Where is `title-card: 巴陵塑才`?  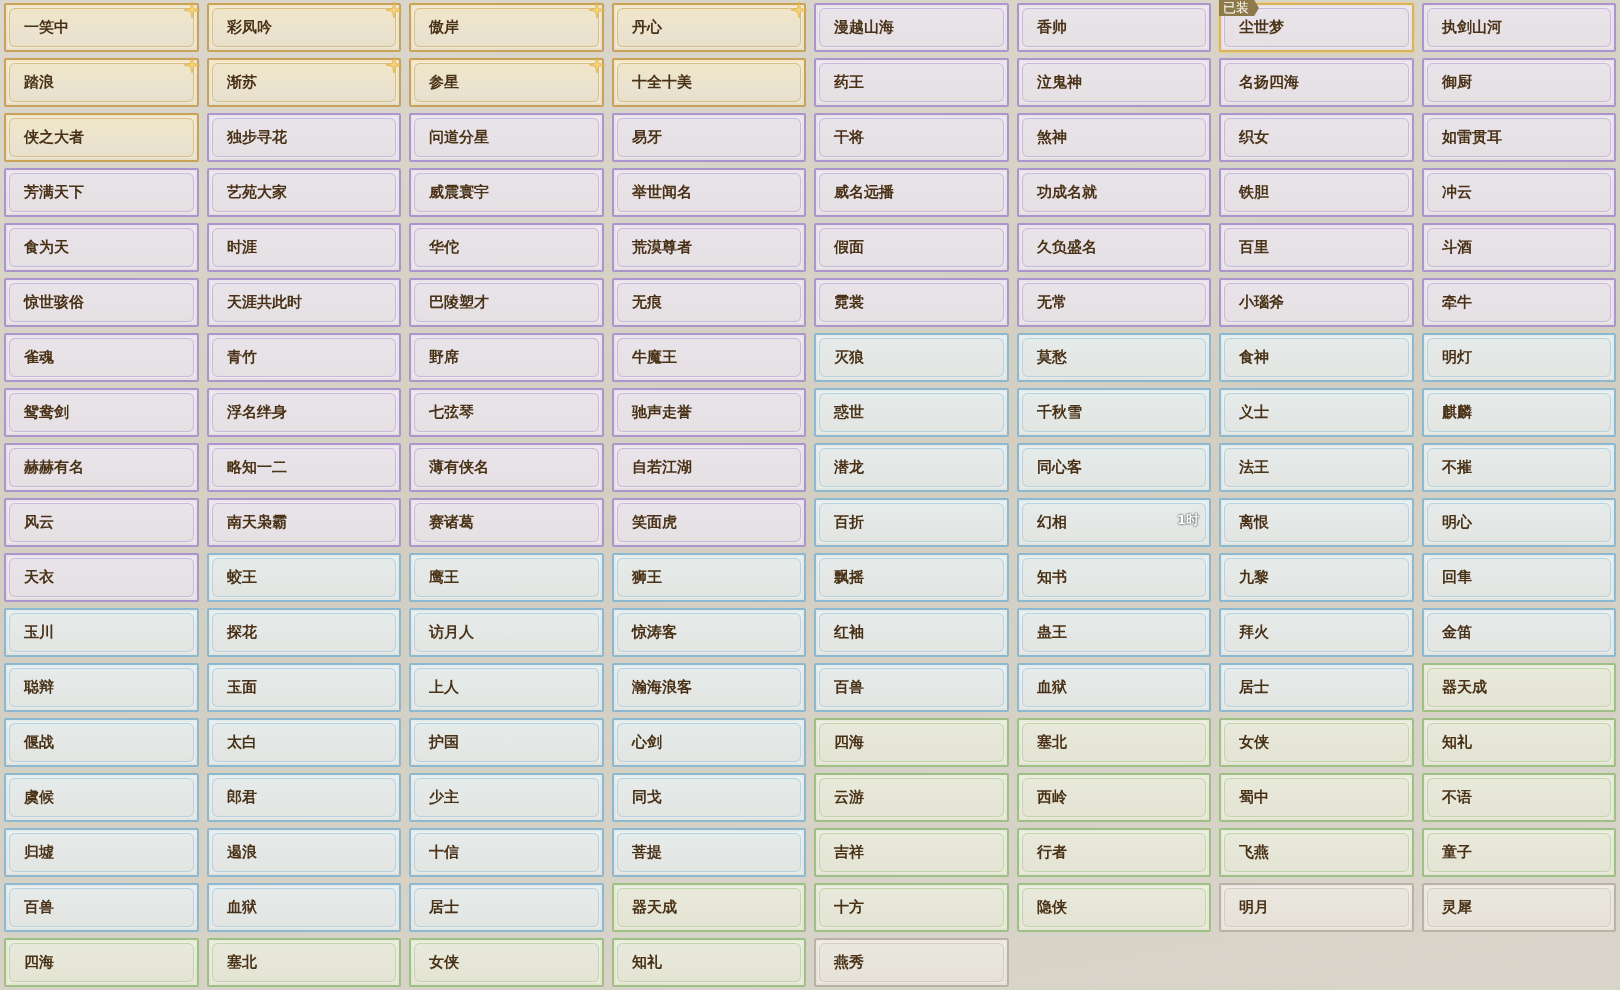 title-card: 巴陵塑才 is located at coordinates (506, 302).